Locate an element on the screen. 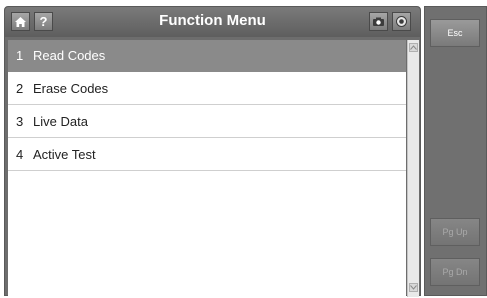 Image resolution: width=487 pixels, height=298 pixels. scroll-down-arrow is located at coordinates (413, 287).